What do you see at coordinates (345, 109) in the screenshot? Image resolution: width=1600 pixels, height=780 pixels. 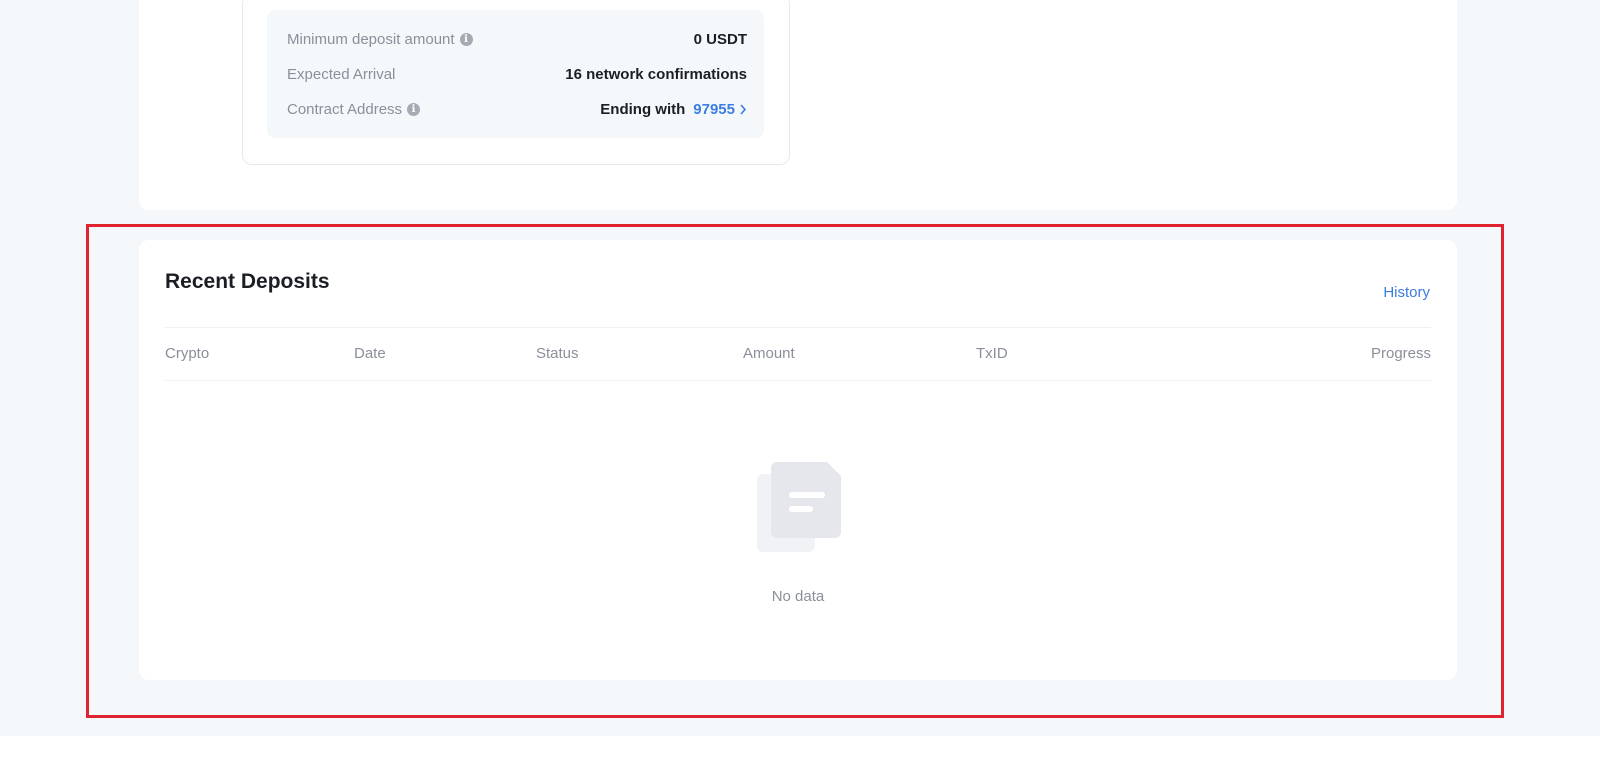 I see `contract-address-label: Contract Address` at bounding box center [345, 109].